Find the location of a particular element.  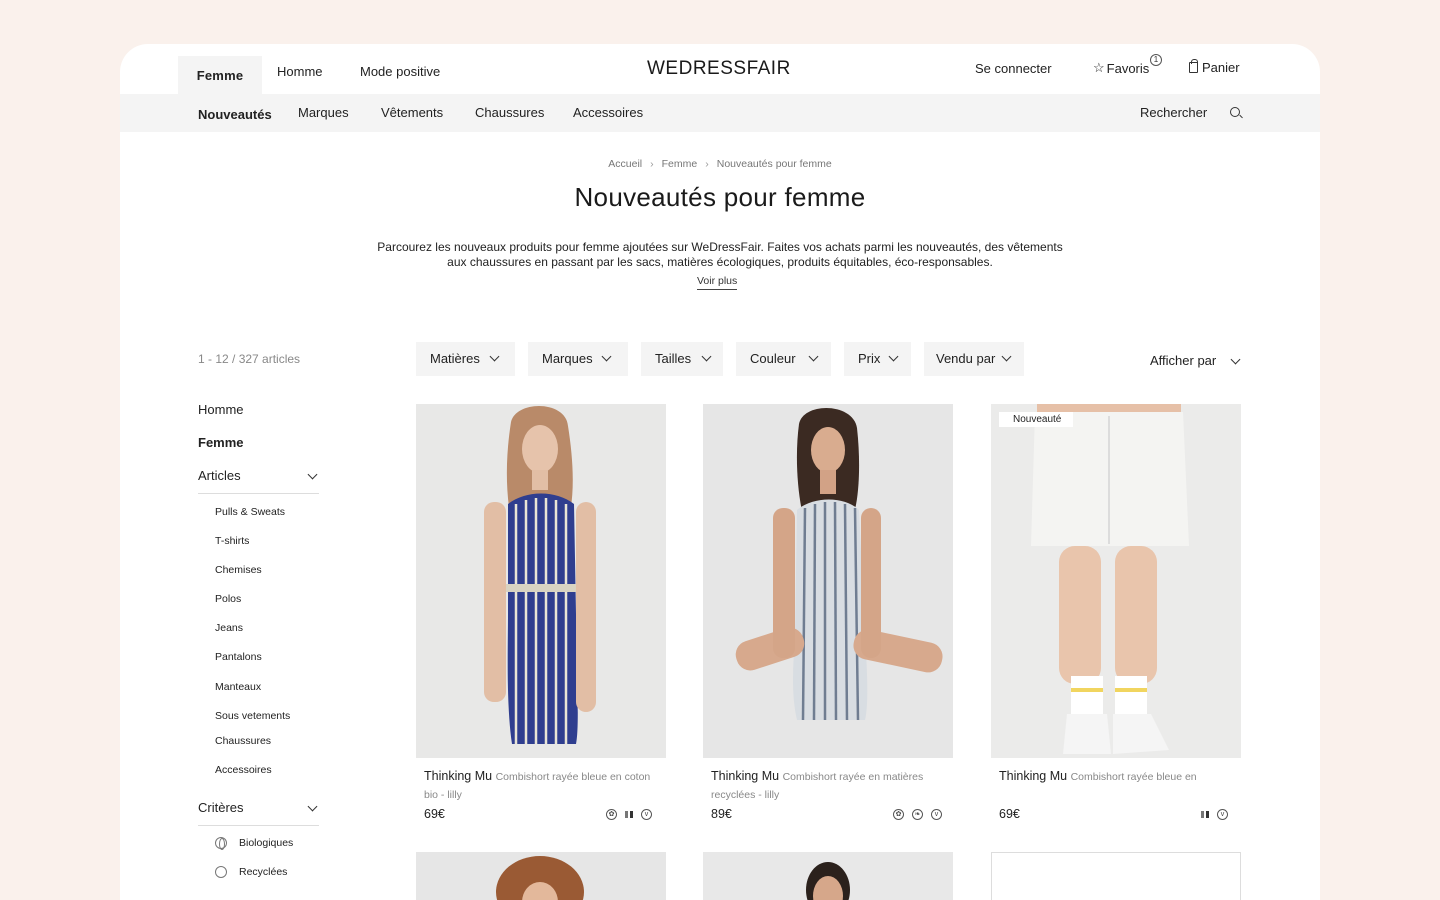

french-flag-icon is located at coordinates (1205, 814).